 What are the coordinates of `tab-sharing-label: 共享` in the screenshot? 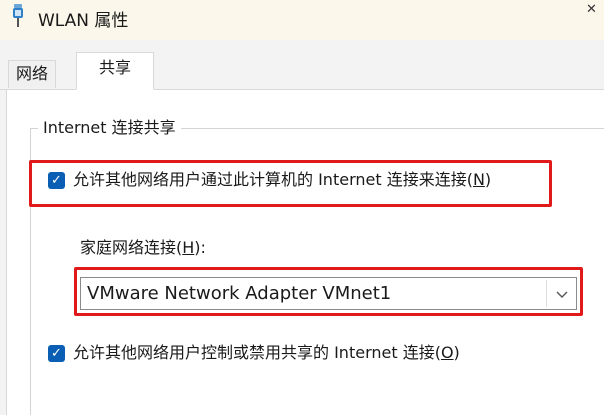 It's located at (114, 67).